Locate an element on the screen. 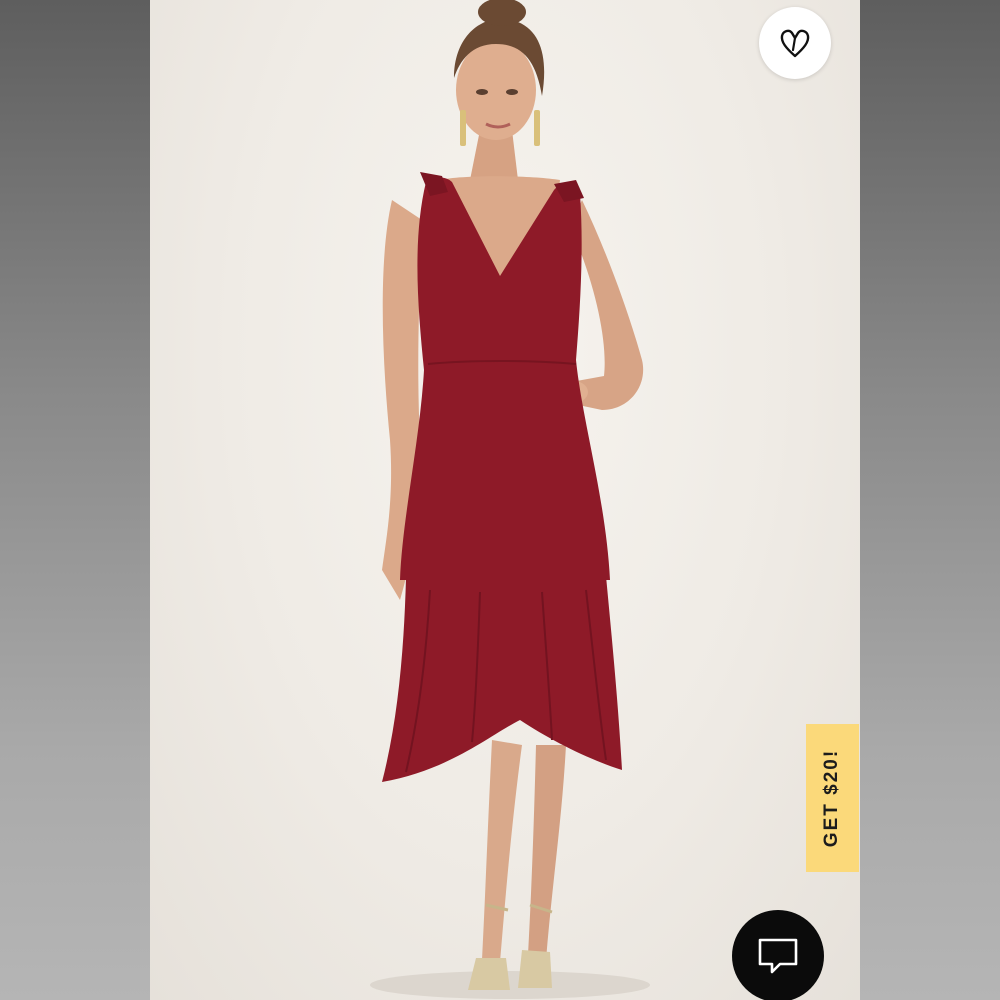  chat-bubble-icon is located at coordinates (778, 956).